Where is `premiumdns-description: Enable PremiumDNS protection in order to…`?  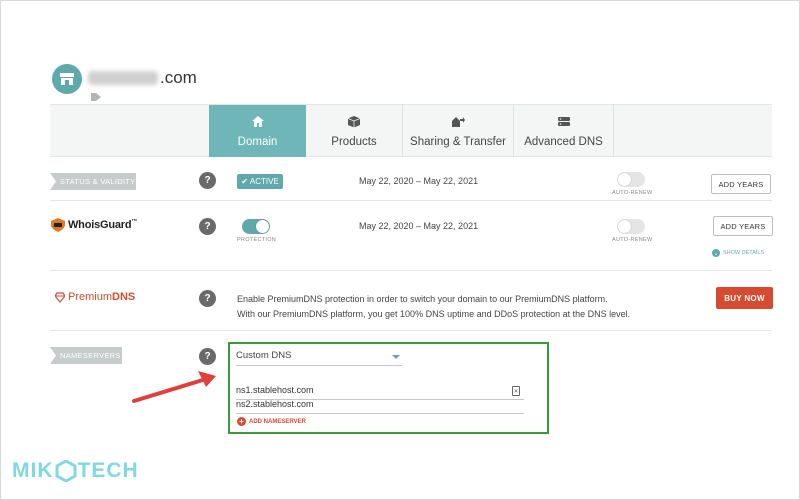 premiumdns-description: Enable PremiumDNS protection in order to… is located at coordinates (433, 307).